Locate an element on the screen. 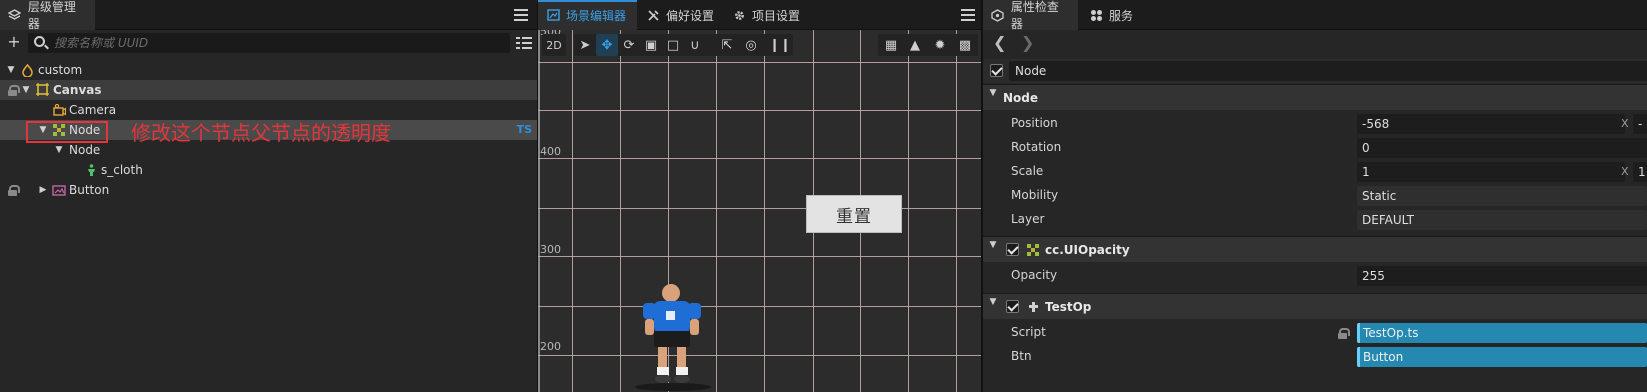 This screenshot has height=392, width=1647. section-testop: ▼ TestOp is located at coordinates (1315, 306).